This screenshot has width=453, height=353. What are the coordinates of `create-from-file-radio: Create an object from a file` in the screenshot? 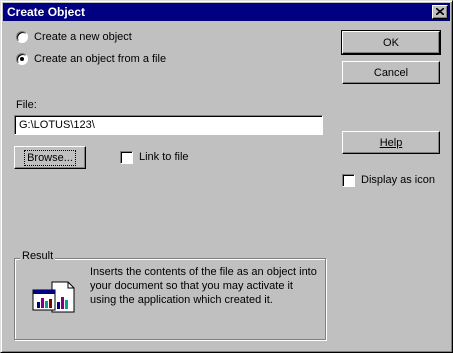 It's located at (91, 59).